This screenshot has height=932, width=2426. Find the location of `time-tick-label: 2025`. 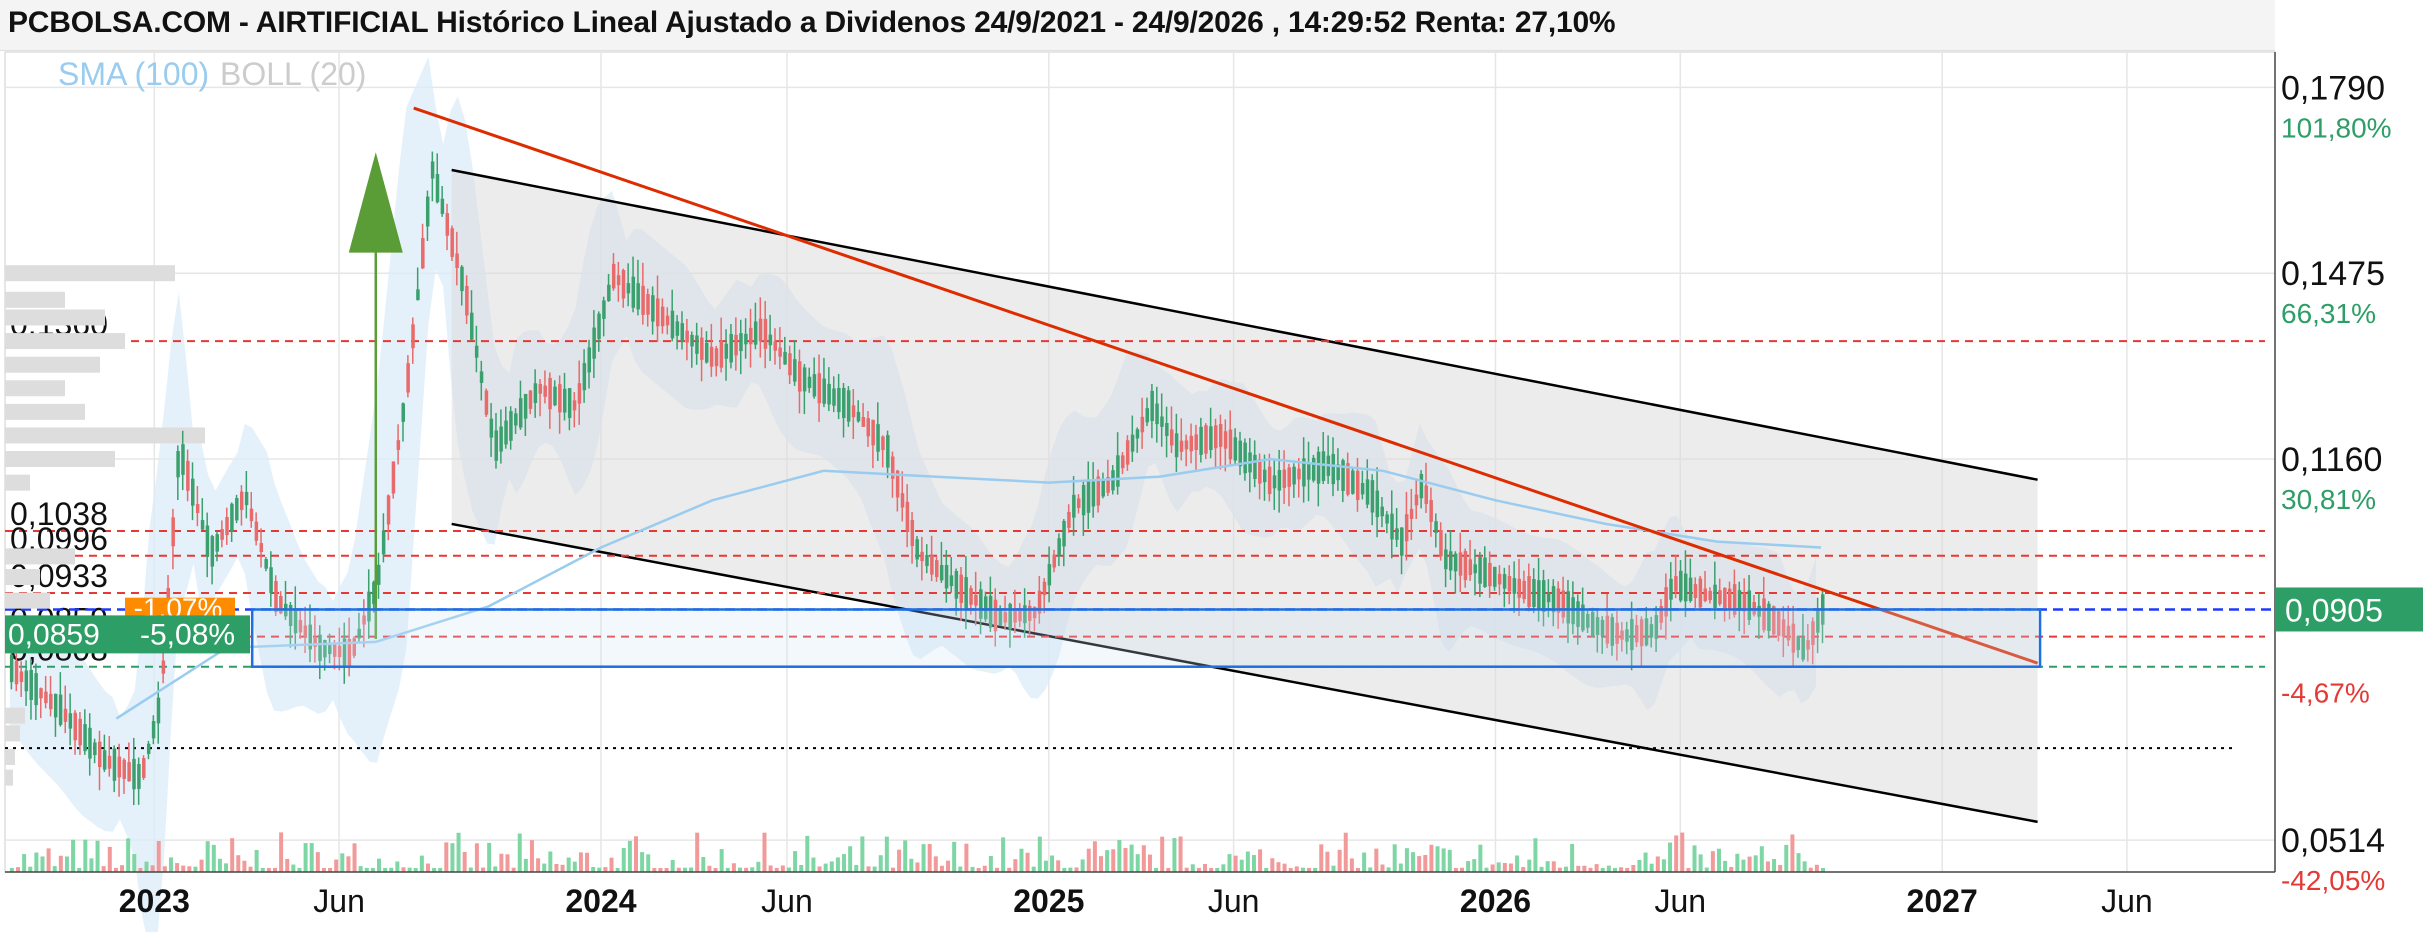

time-tick-label: 2025 is located at coordinates (1048, 901).